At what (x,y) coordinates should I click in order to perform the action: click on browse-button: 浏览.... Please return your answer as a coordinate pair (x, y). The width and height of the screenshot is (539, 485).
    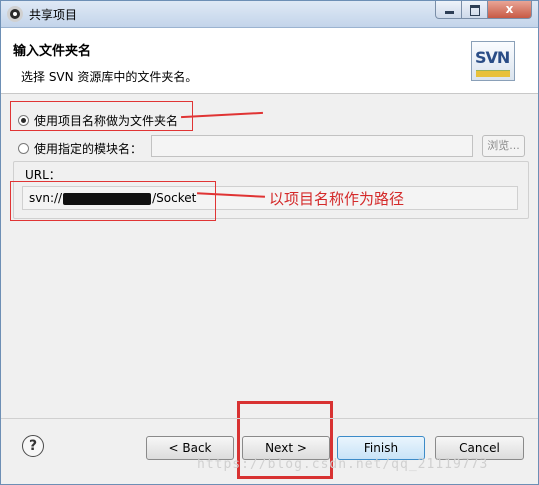
    Looking at the image, I should click on (503, 146).